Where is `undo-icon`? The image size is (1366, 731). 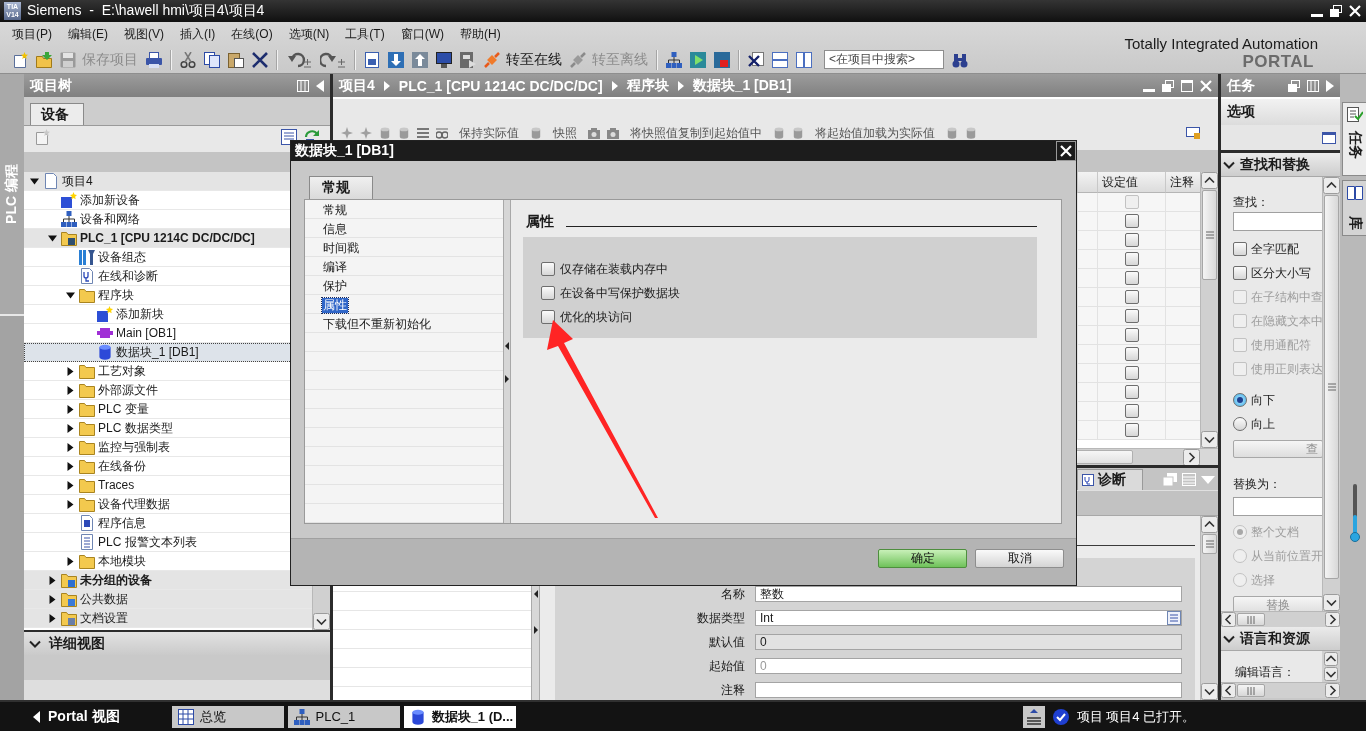 undo-icon is located at coordinates (299, 59).